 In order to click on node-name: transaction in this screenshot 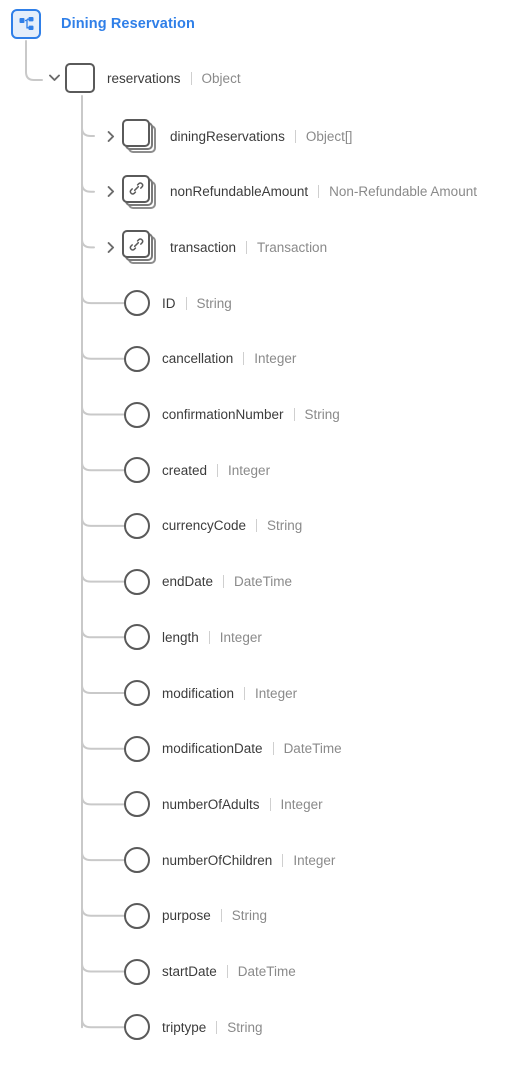, I will do `click(203, 247)`.